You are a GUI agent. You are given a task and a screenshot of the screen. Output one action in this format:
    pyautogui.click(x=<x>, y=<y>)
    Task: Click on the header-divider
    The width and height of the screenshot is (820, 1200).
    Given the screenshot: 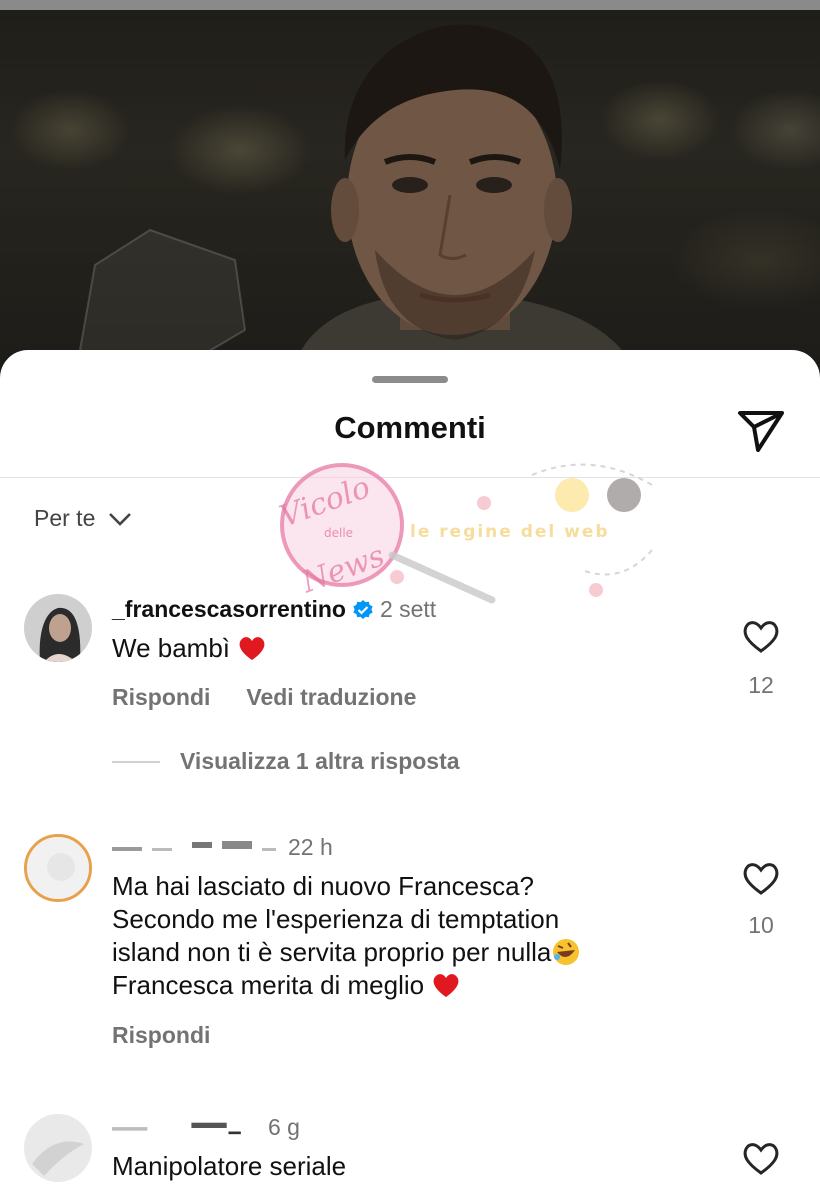 What is the action you would take?
    pyautogui.click(x=410, y=477)
    